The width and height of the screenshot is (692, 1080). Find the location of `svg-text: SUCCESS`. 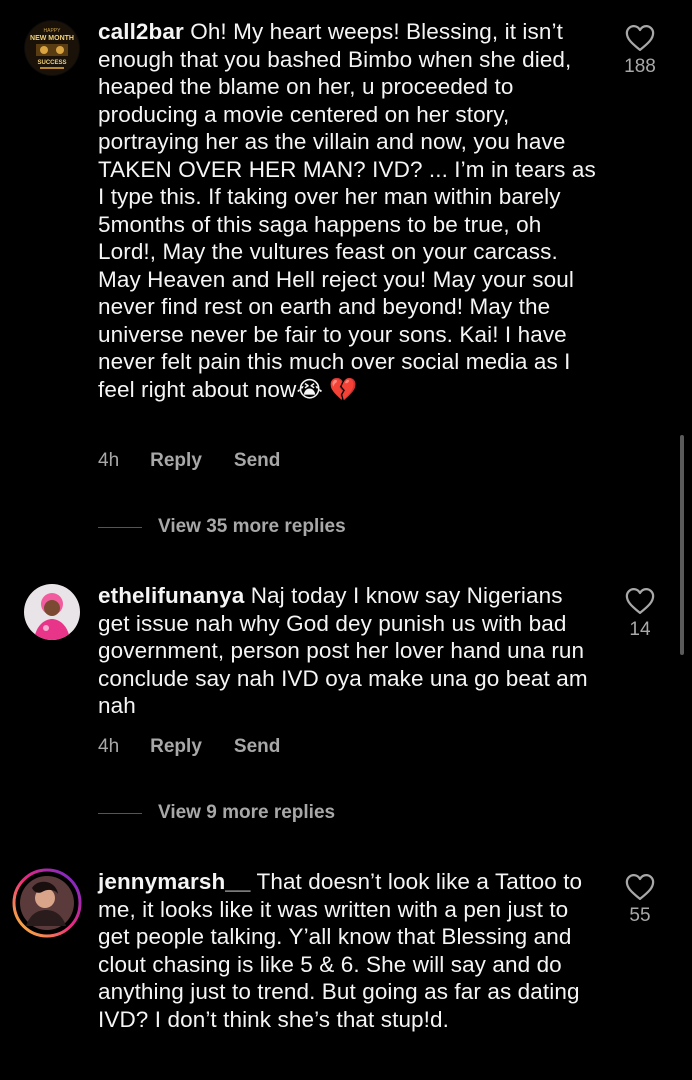

svg-text: SUCCESS is located at coordinates (51, 63).